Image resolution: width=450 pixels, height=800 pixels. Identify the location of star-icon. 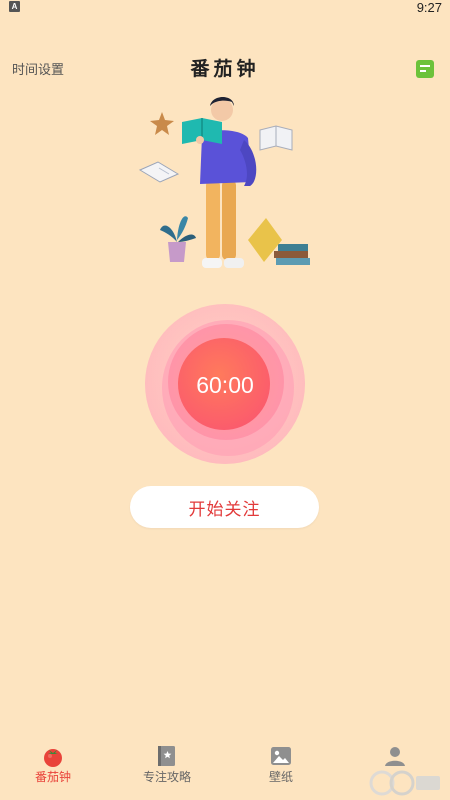
(162, 123).